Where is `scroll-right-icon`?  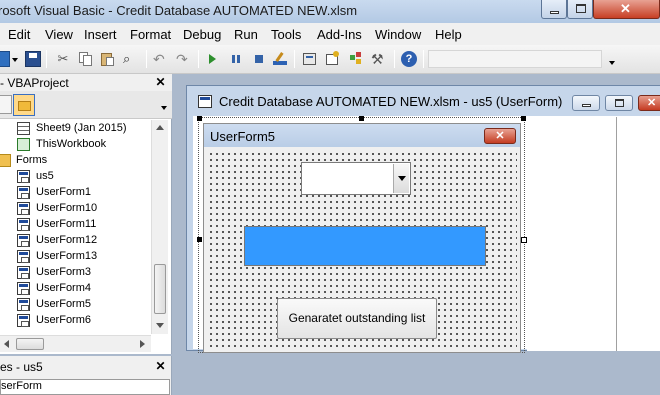 scroll-right-icon is located at coordinates (142, 344).